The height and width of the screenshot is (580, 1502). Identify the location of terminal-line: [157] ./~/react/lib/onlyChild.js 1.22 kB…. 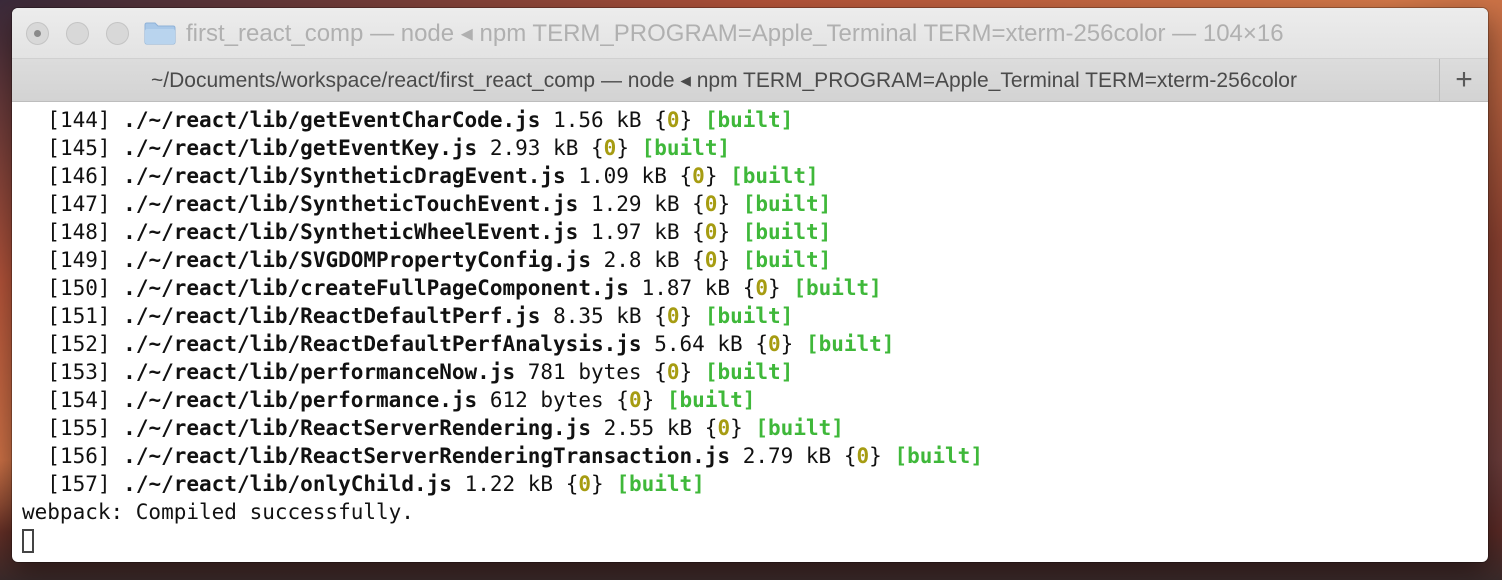
(376, 484).